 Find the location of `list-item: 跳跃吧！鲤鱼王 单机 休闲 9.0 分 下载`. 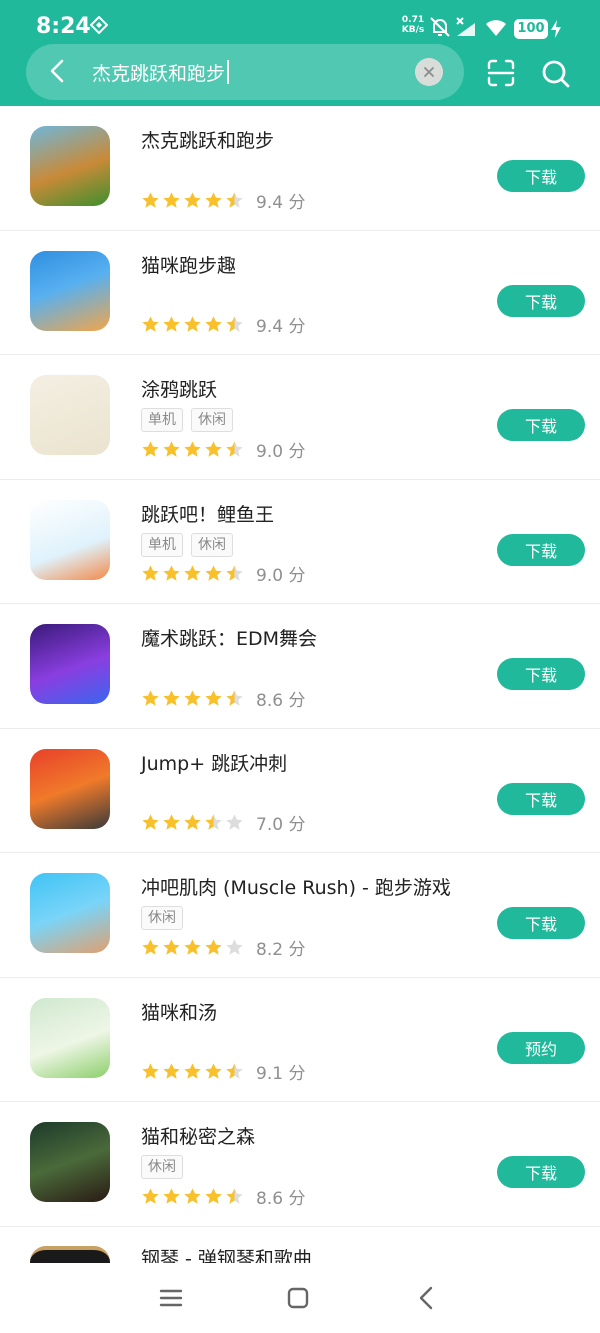

list-item: 跳跃吧！鲤鱼王 单机 休闲 9.0 分 下载 is located at coordinates (300, 542).